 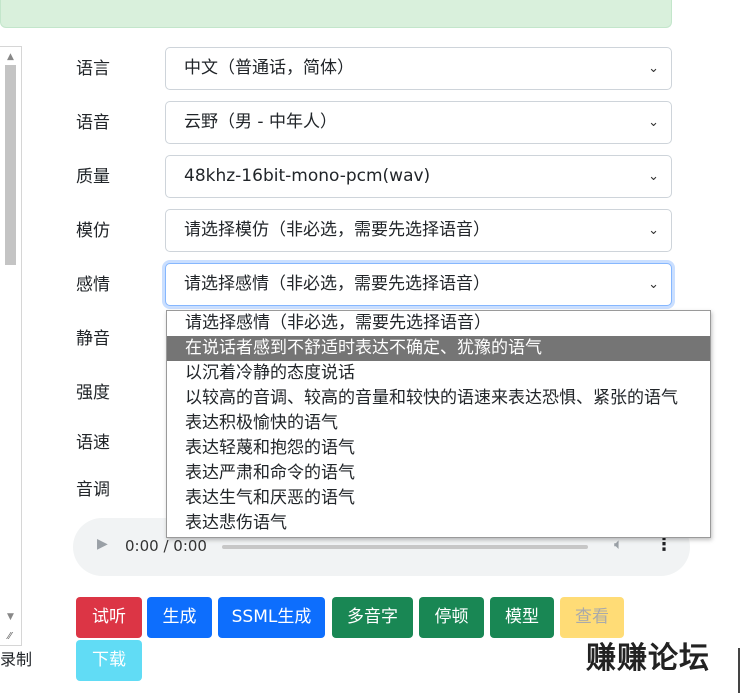 I want to click on scroll-down-icon: ▼, so click(x=10, y=617).